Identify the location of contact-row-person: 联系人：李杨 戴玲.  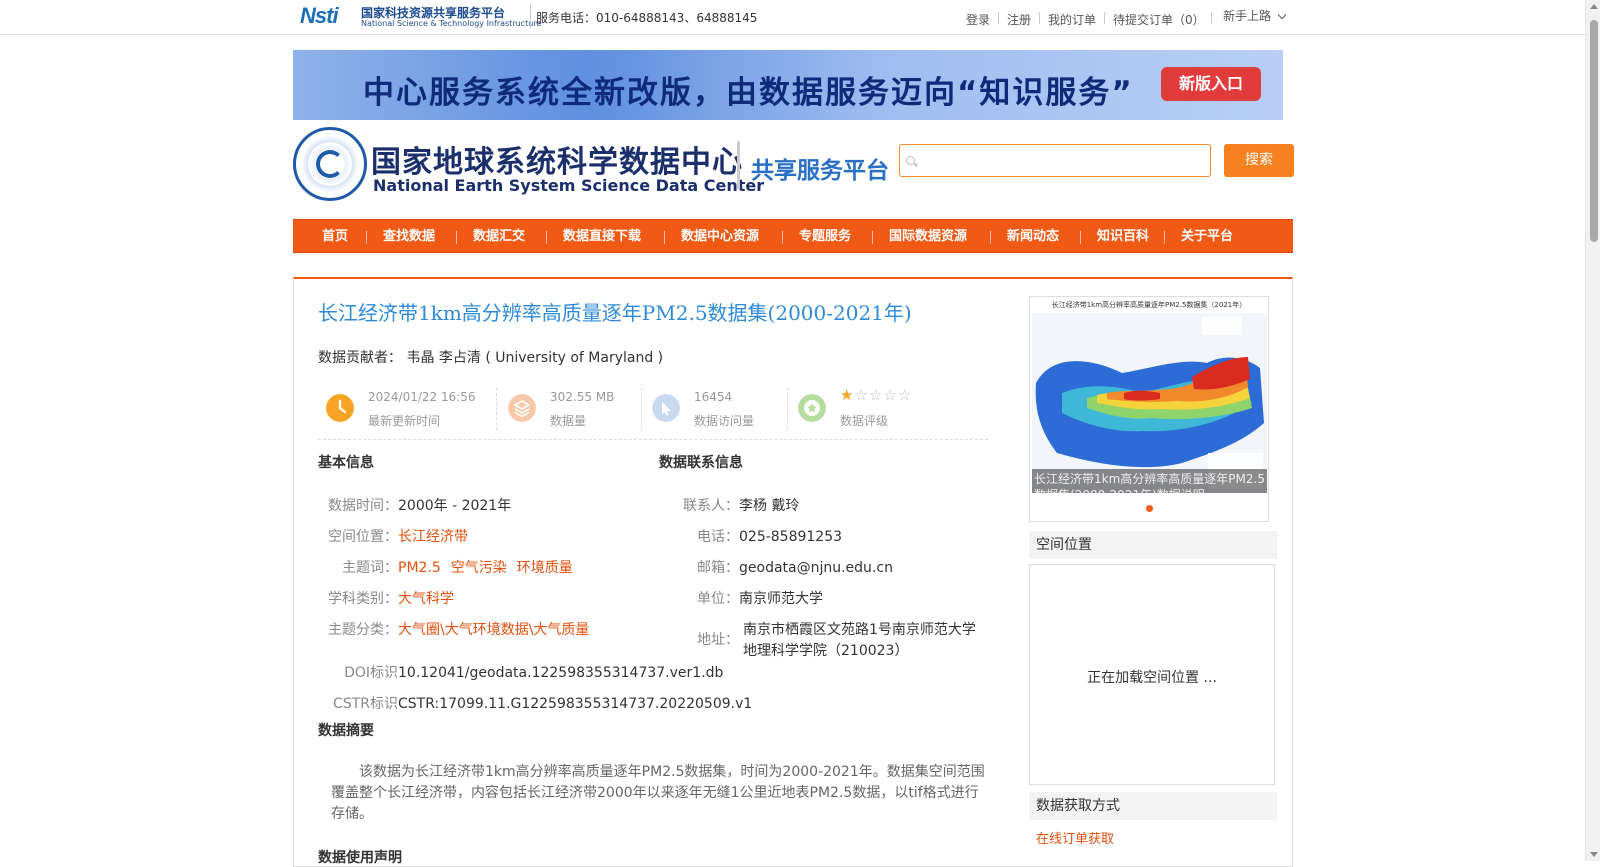
(729, 505).